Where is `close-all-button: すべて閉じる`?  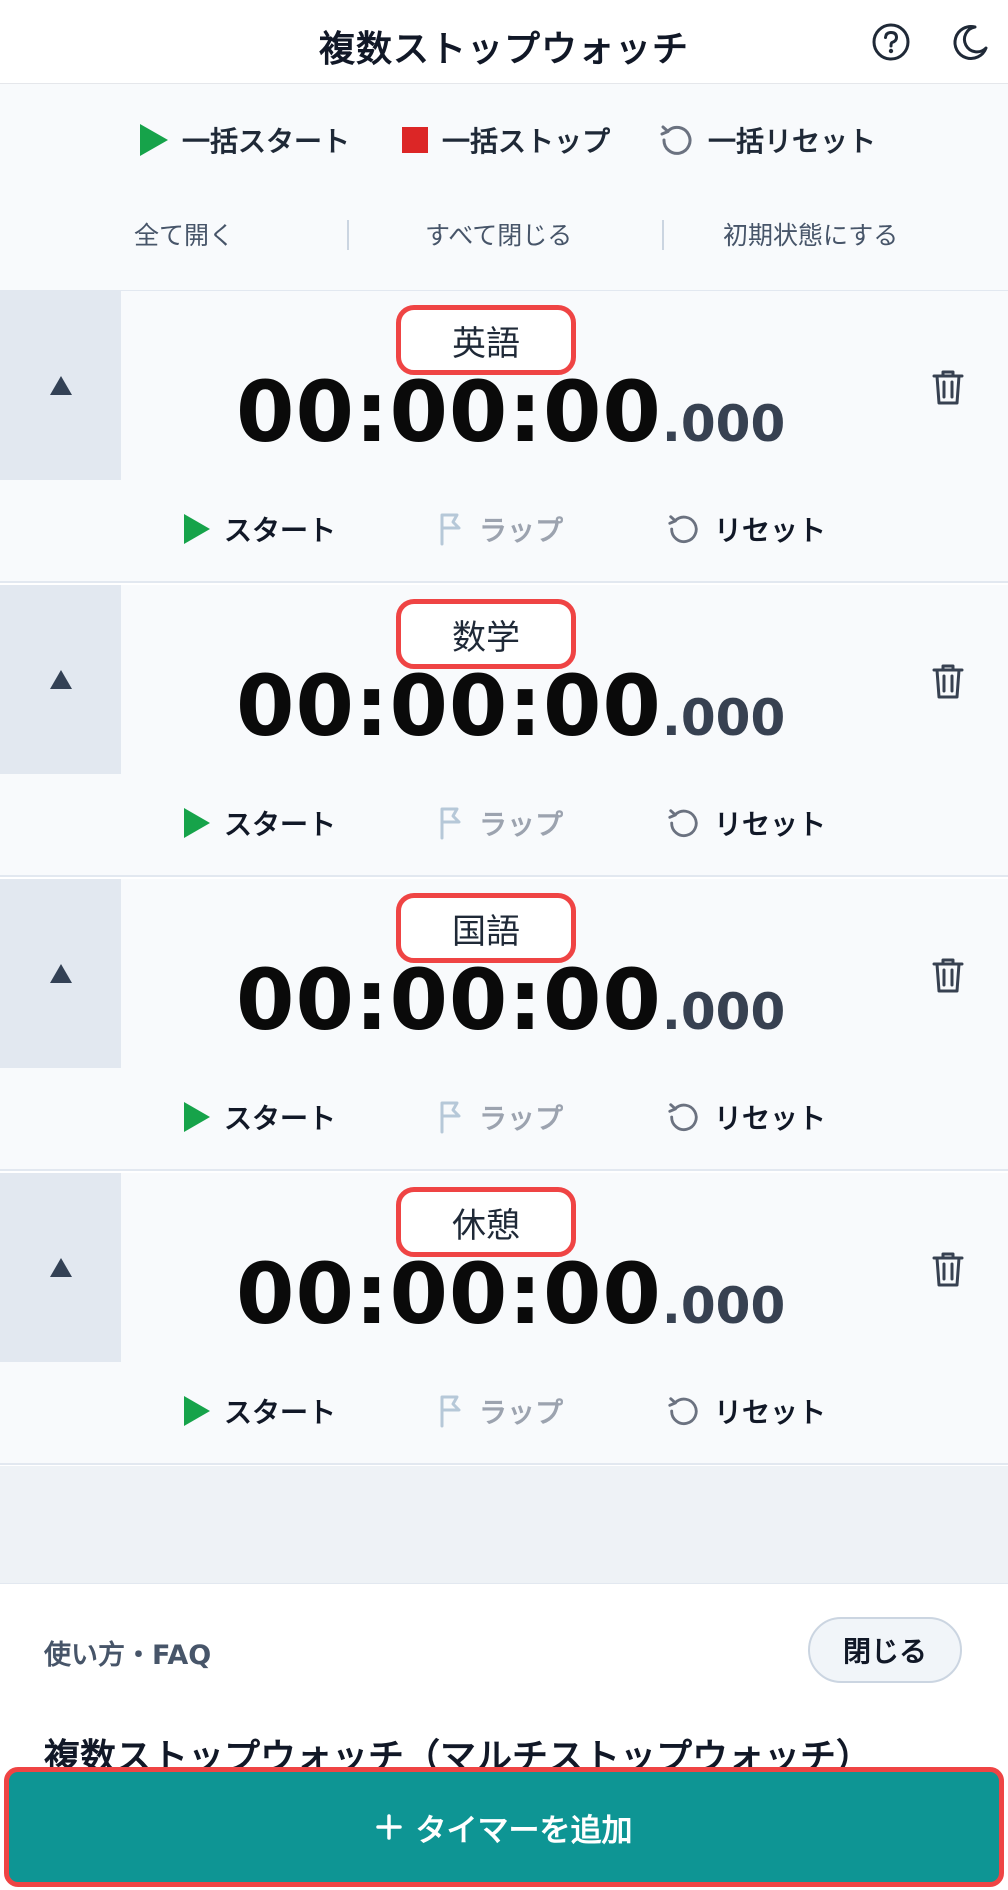 close-all-button: すべて閉じる is located at coordinates (498, 234).